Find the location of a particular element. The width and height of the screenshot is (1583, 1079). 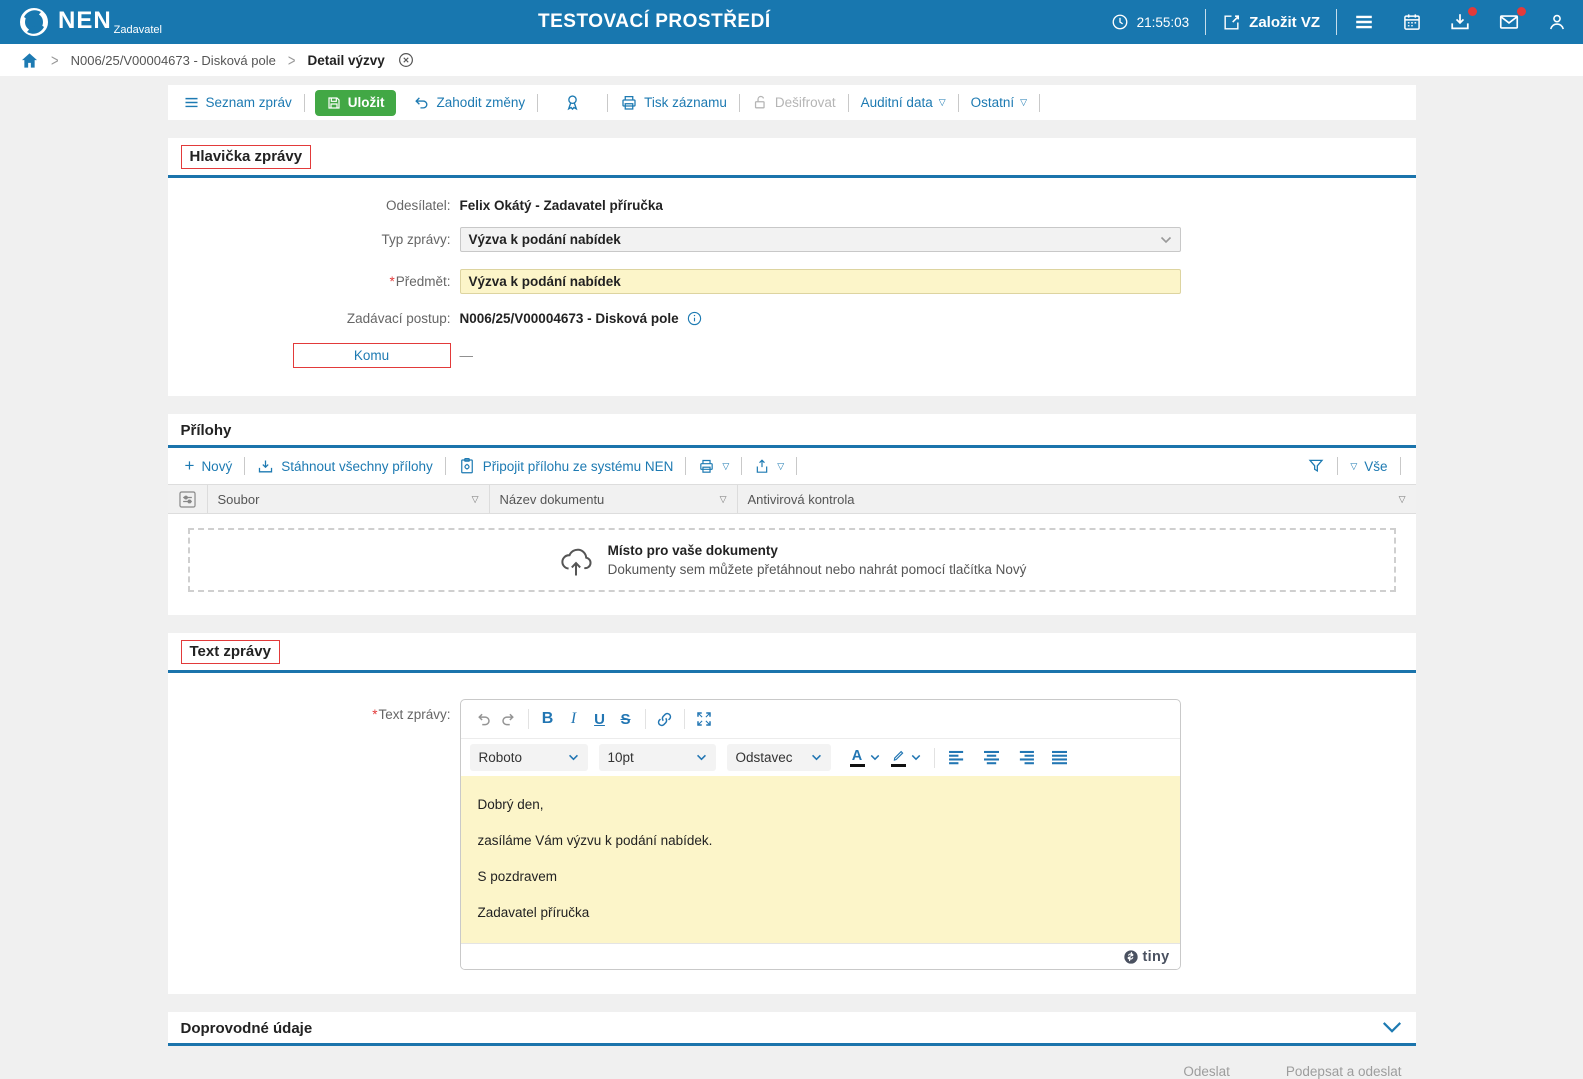

print-record-button: Tisk záznamu is located at coordinates (673, 103).